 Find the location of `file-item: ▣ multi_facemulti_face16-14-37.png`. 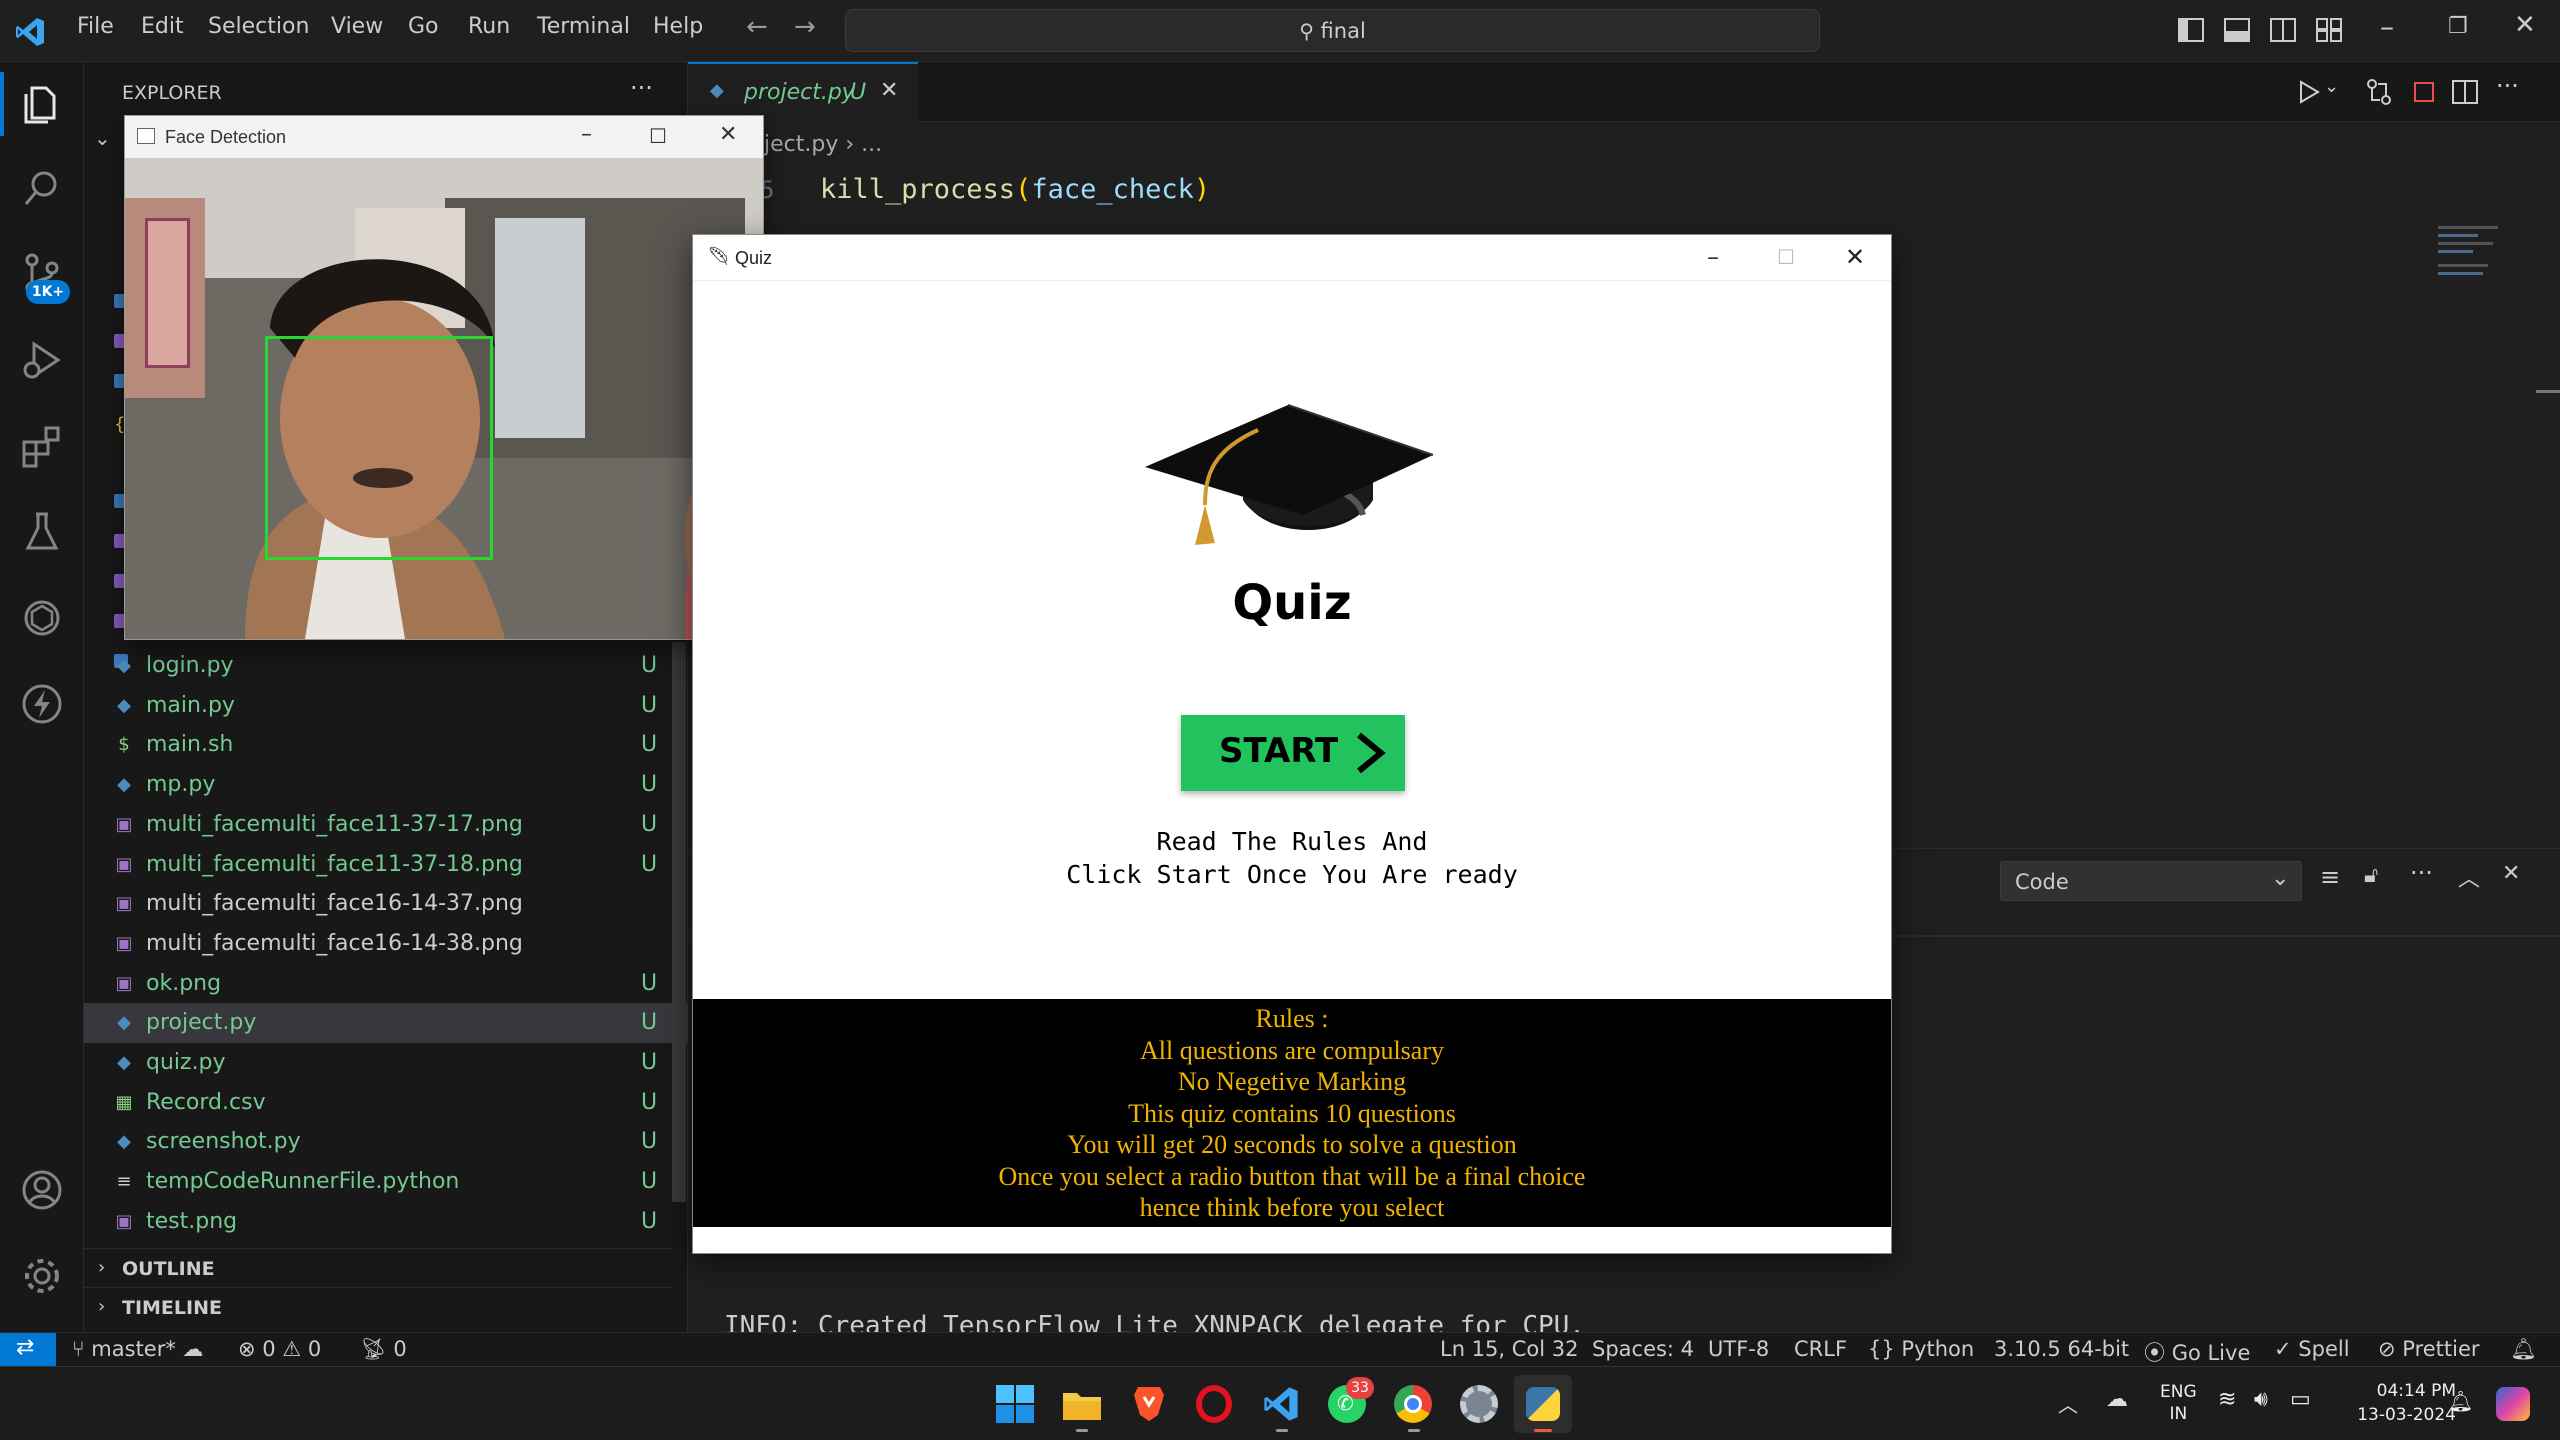

file-item: ▣ multi_facemulti_face16-14-37.png is located at coordinates (386, 904).